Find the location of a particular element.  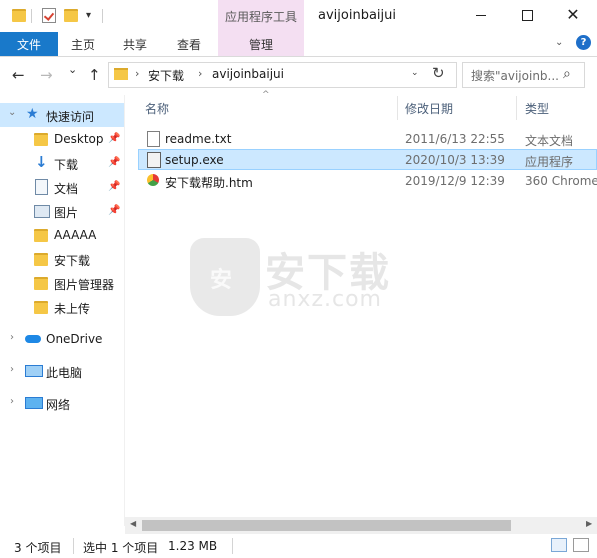

recent-locations-icon: ⌄ is located at coordinates (72, 69).